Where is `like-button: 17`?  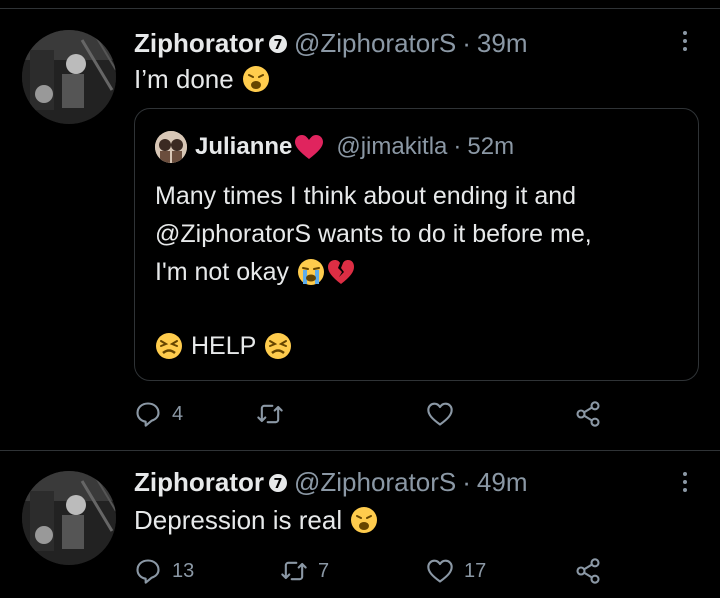
like-button: 17 is located at coordinates (456, 571).